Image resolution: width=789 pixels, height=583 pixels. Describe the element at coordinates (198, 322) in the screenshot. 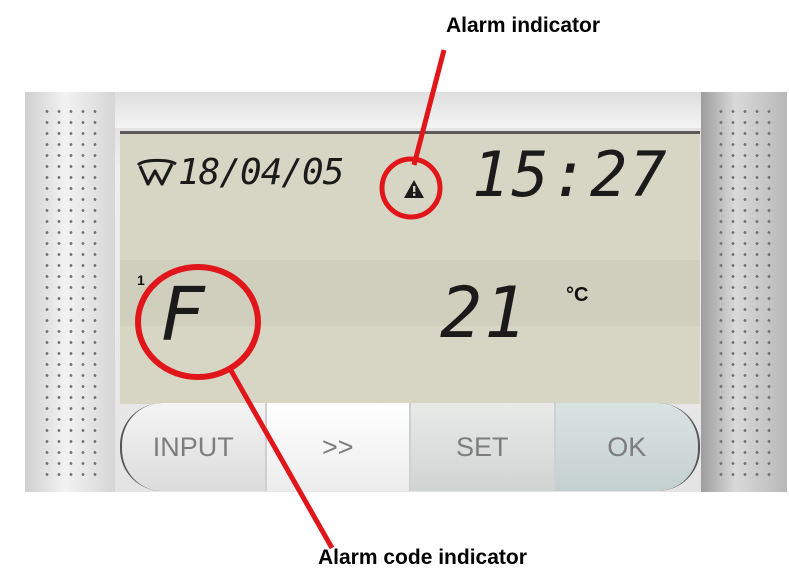

I see `alarm-code-circle` at that location.